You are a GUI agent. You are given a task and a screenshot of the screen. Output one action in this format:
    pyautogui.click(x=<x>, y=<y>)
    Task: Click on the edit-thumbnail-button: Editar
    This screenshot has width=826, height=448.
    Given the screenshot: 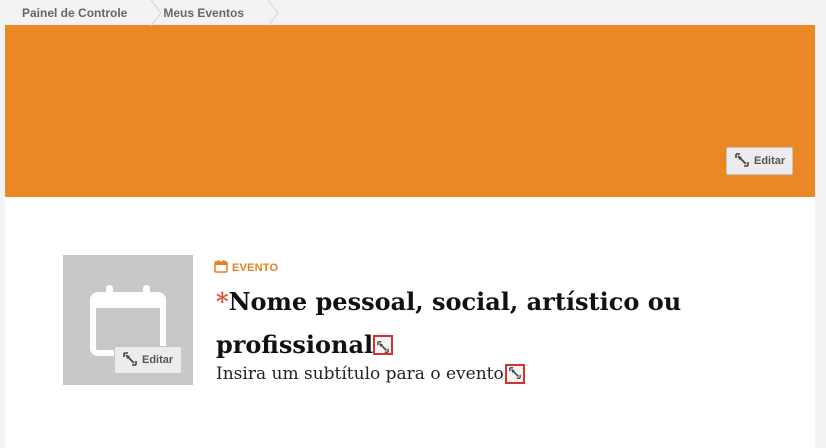 What is the action you would take?
    pyautogui.click(x=148, y=360)
    